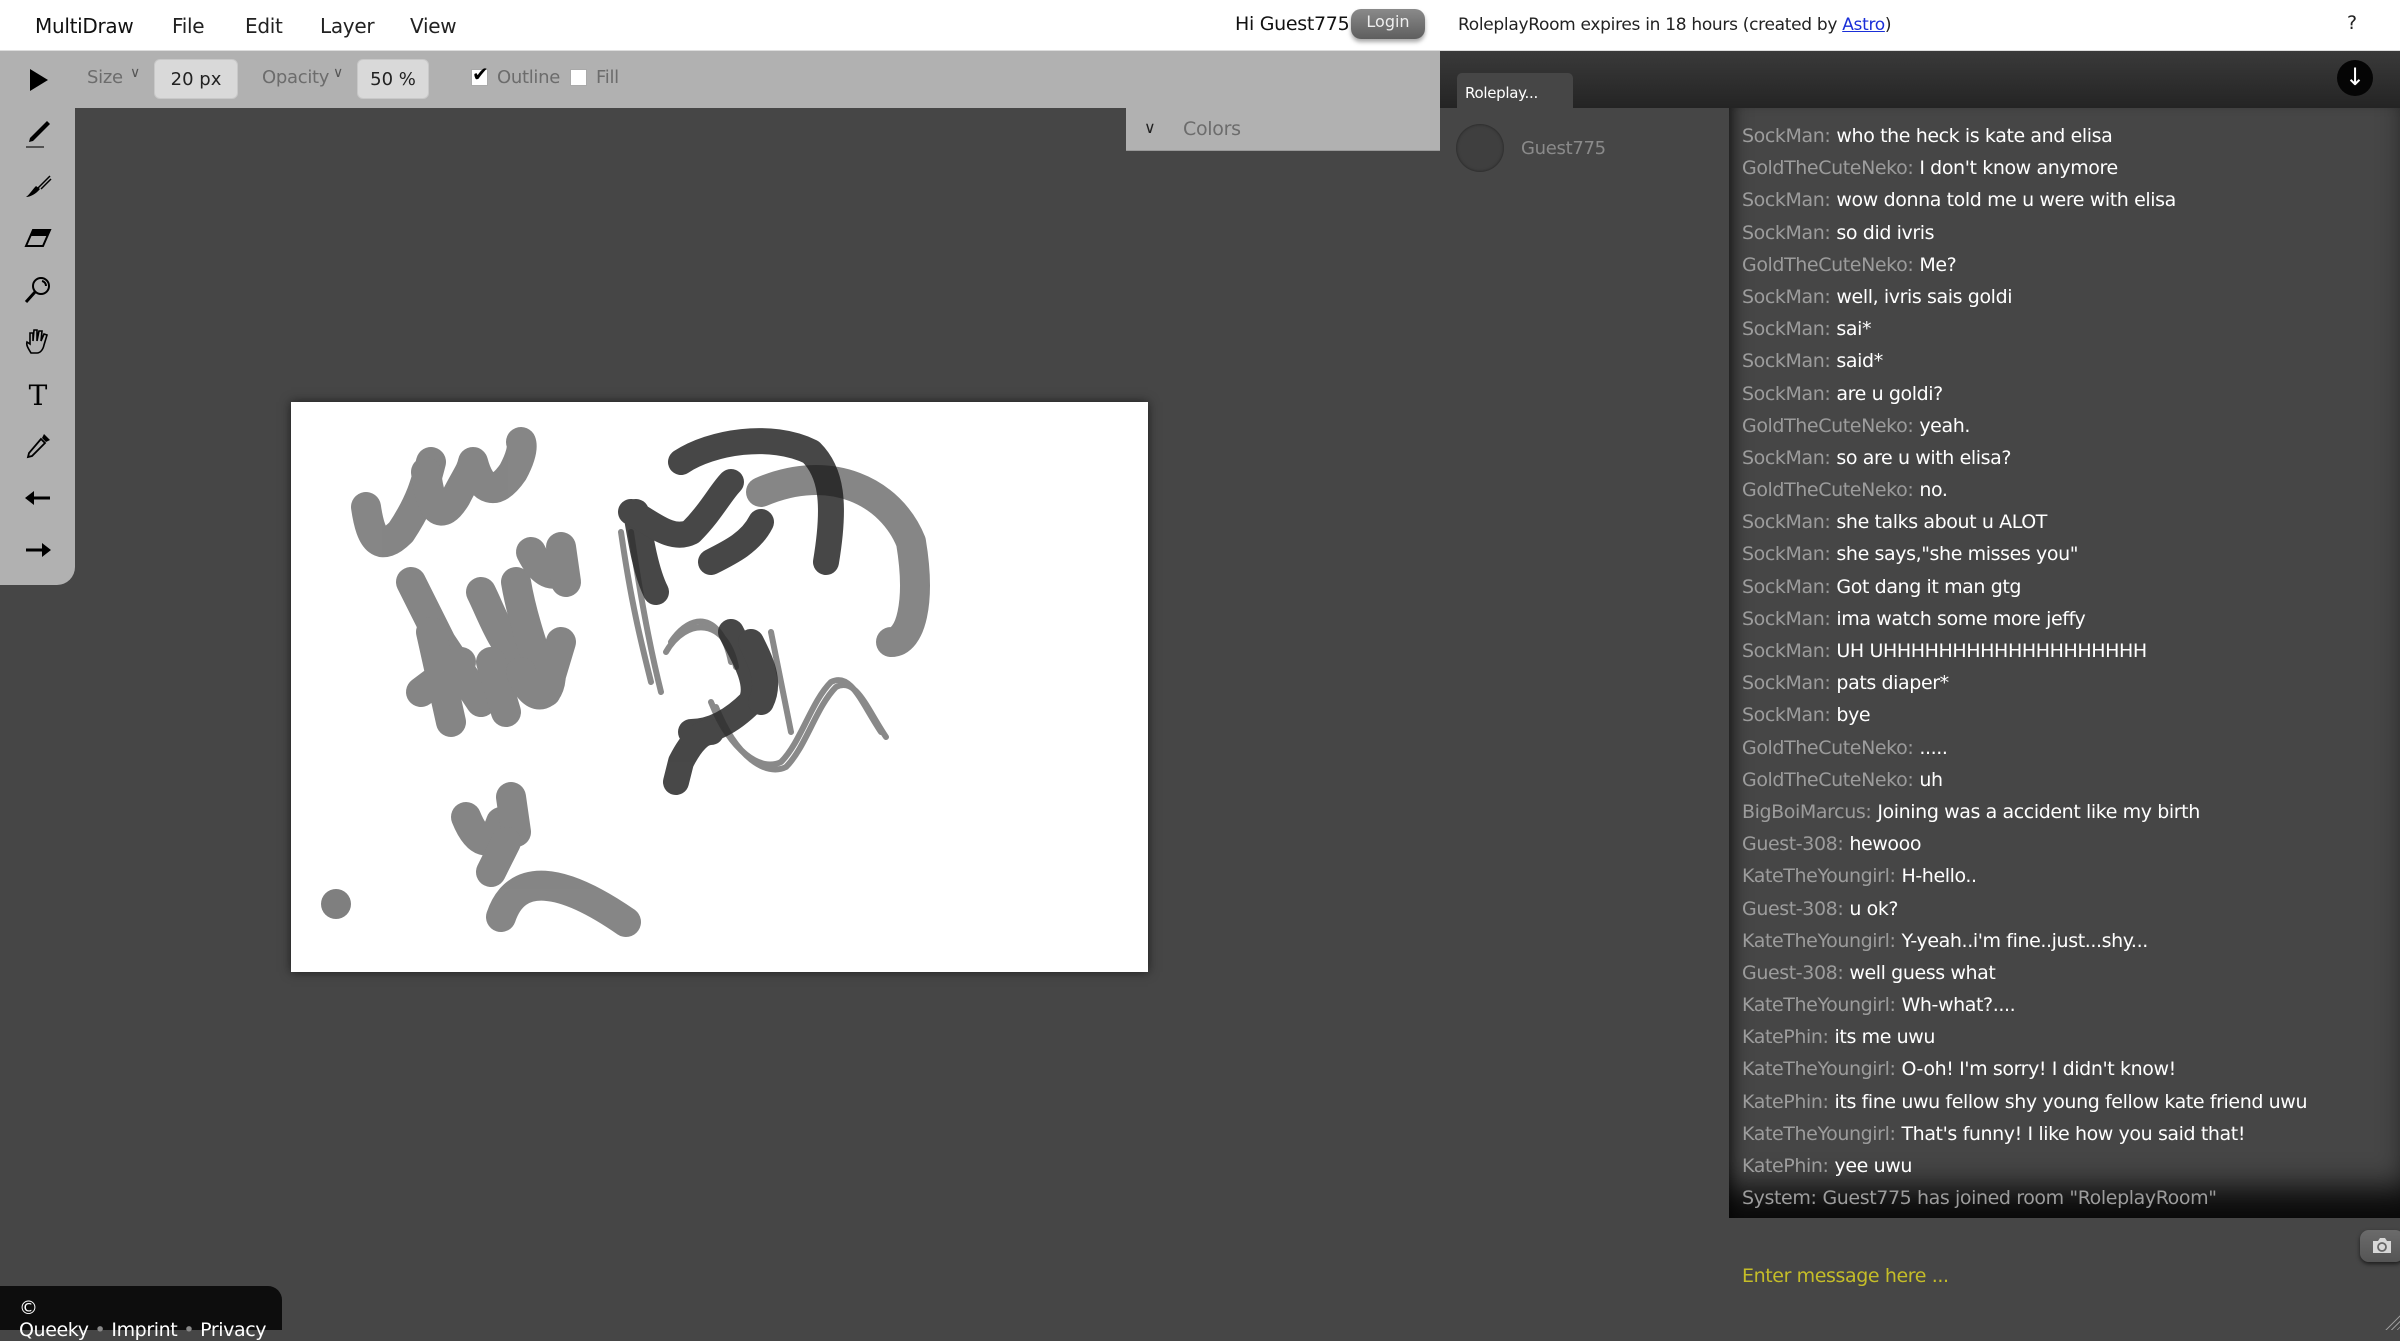 The height and width of the screenshot is (1341, 2400). What do you see at coordinates (1863, 25) in the screenshot?
I see `room-creator-link: Astro` at bounding box center [1863, 25].